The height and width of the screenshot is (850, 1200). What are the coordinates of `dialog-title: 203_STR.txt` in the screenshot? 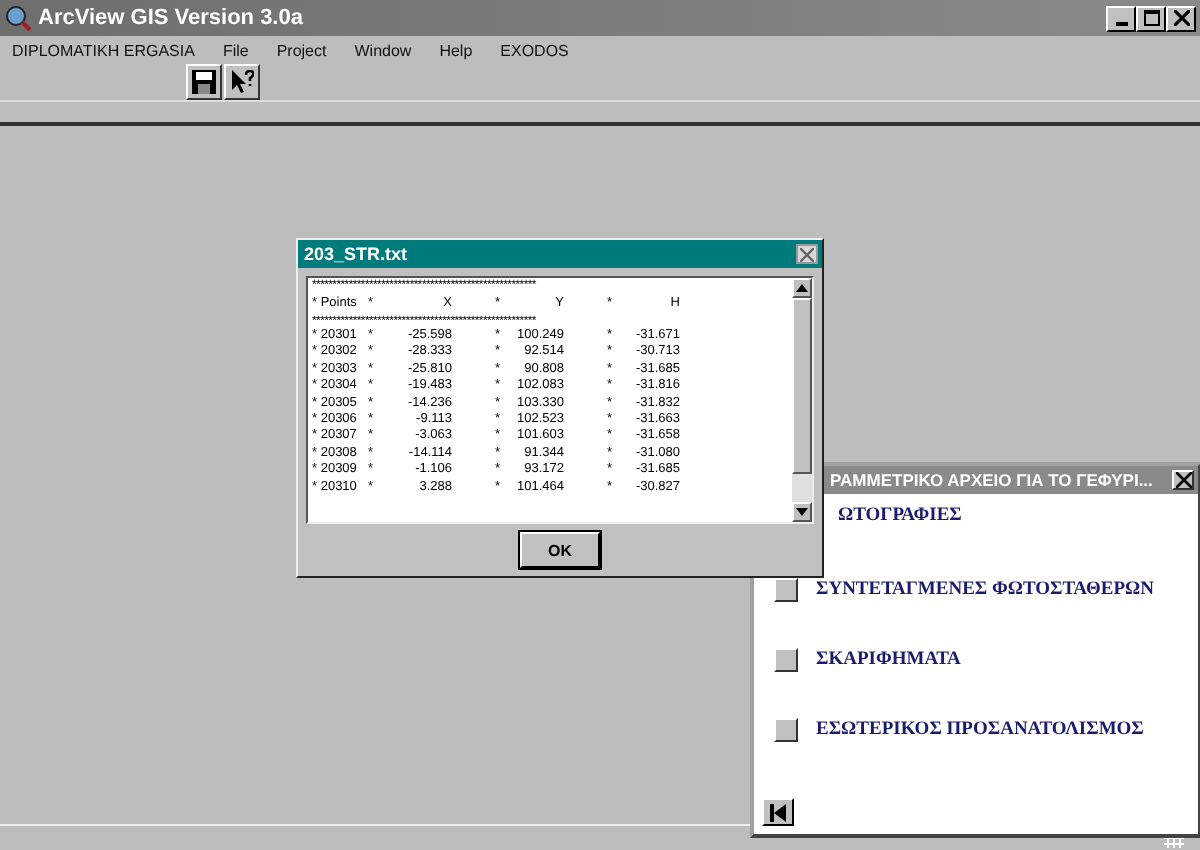 It's located at (356, 254).